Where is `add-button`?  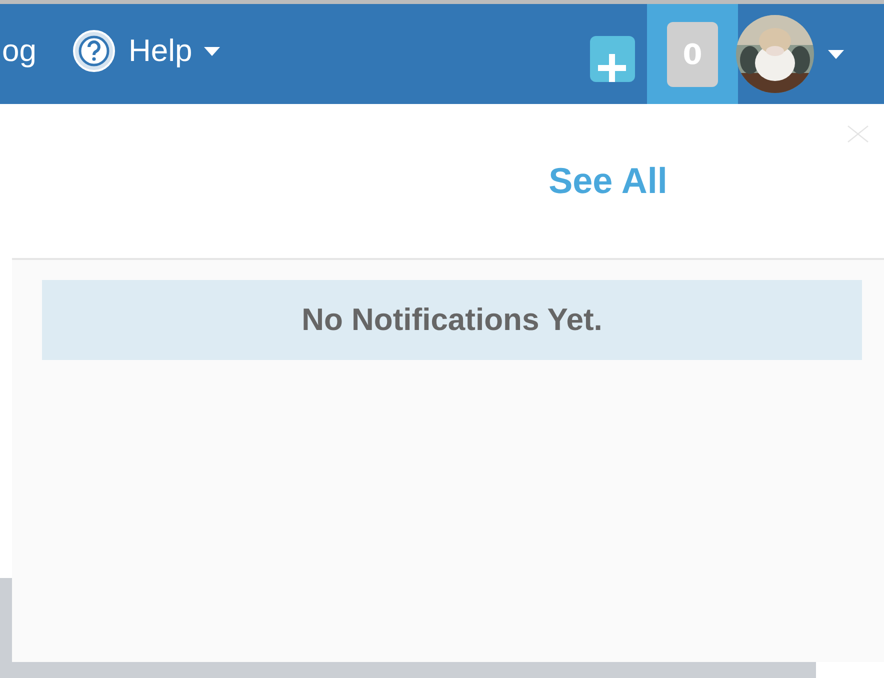
add-button is located at coordinates (612, 59).